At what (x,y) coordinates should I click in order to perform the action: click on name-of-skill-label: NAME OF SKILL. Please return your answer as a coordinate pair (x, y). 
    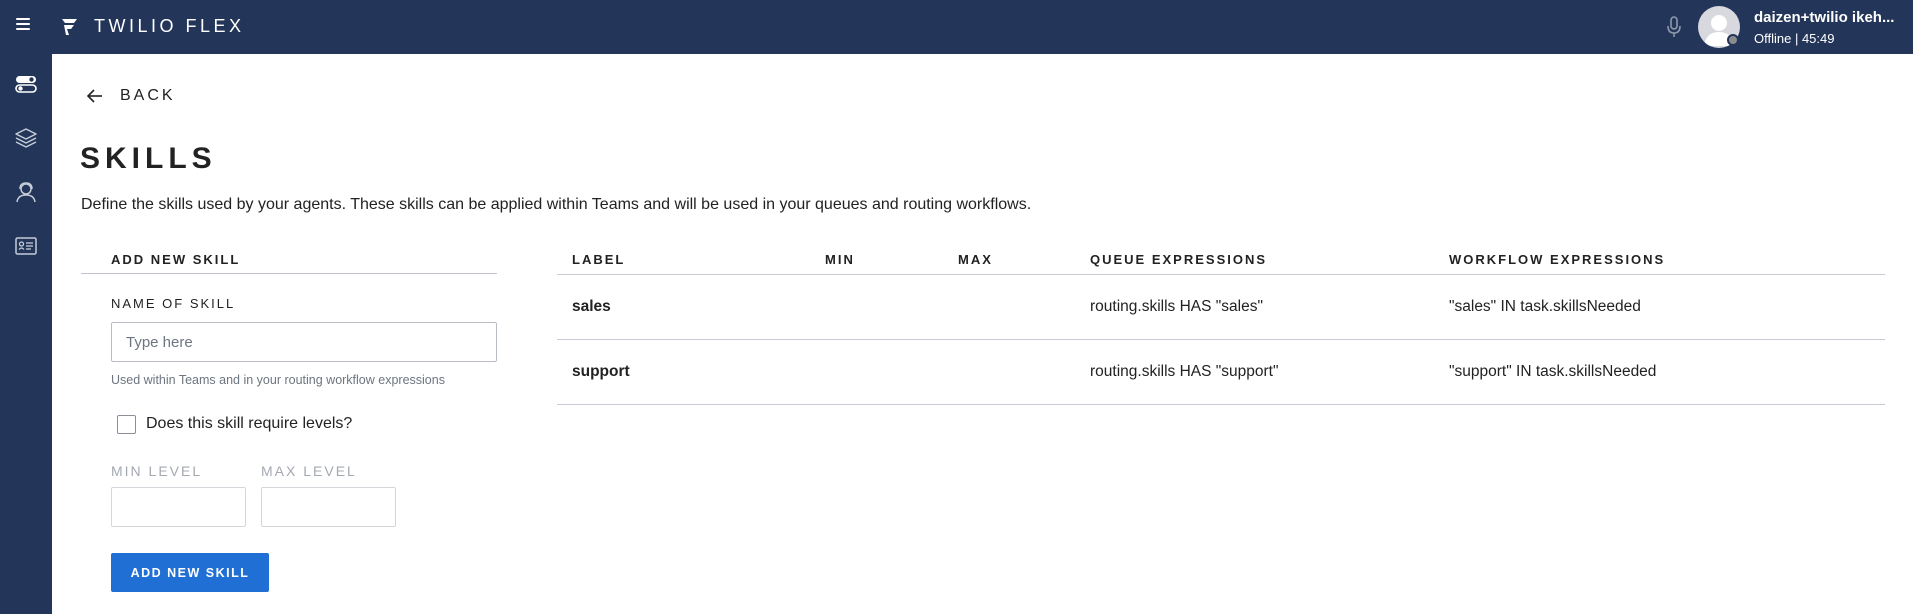
    Looking at the image, I should click on (173, 303).